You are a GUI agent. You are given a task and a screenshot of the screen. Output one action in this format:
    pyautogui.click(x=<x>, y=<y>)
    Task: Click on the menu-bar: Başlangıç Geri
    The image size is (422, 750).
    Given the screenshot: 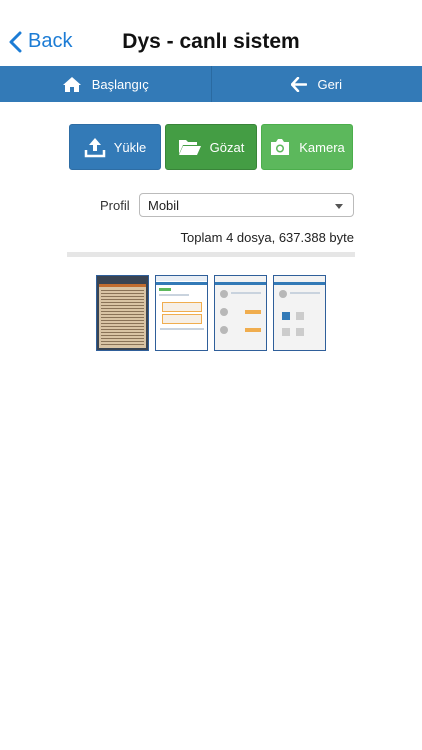 What is the action you would take?
    pyautogui.click(x=211, y=84)
    